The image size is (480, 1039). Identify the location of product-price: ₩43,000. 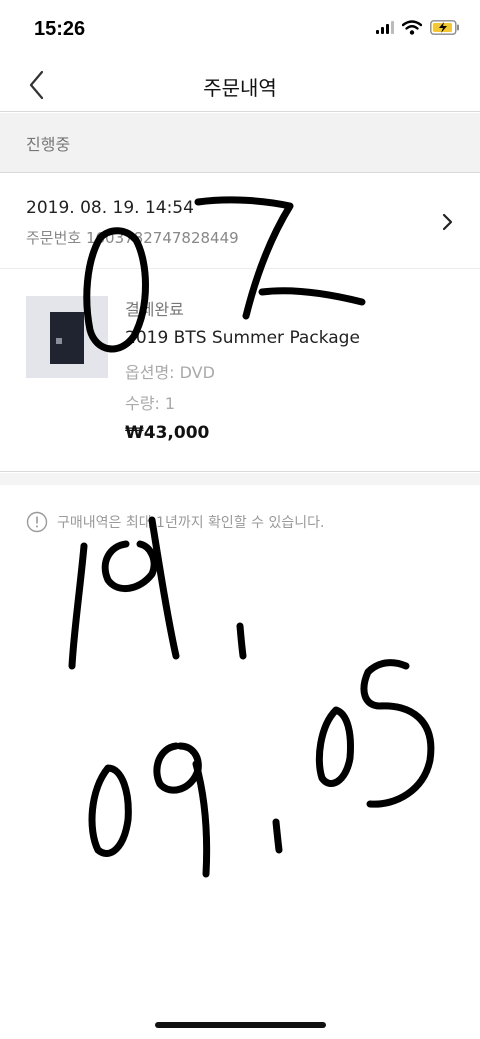
(167, 433).